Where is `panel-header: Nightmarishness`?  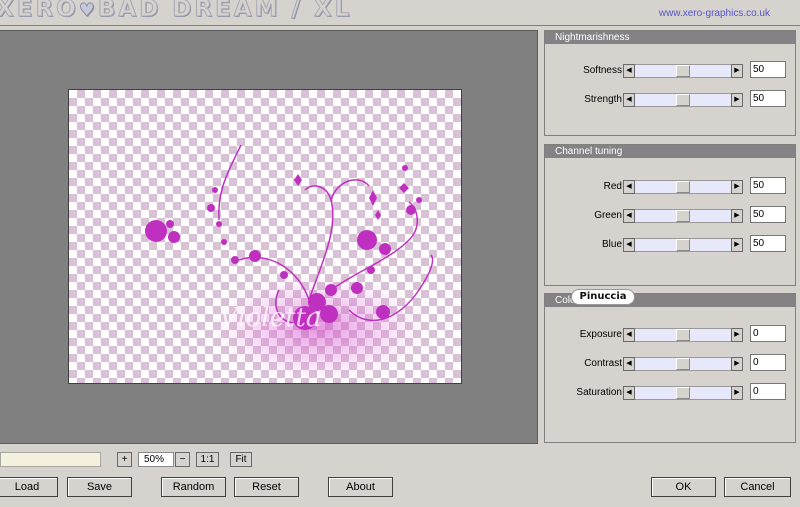
panel-header: Nightmarishness is located at coordinates (670, 37).